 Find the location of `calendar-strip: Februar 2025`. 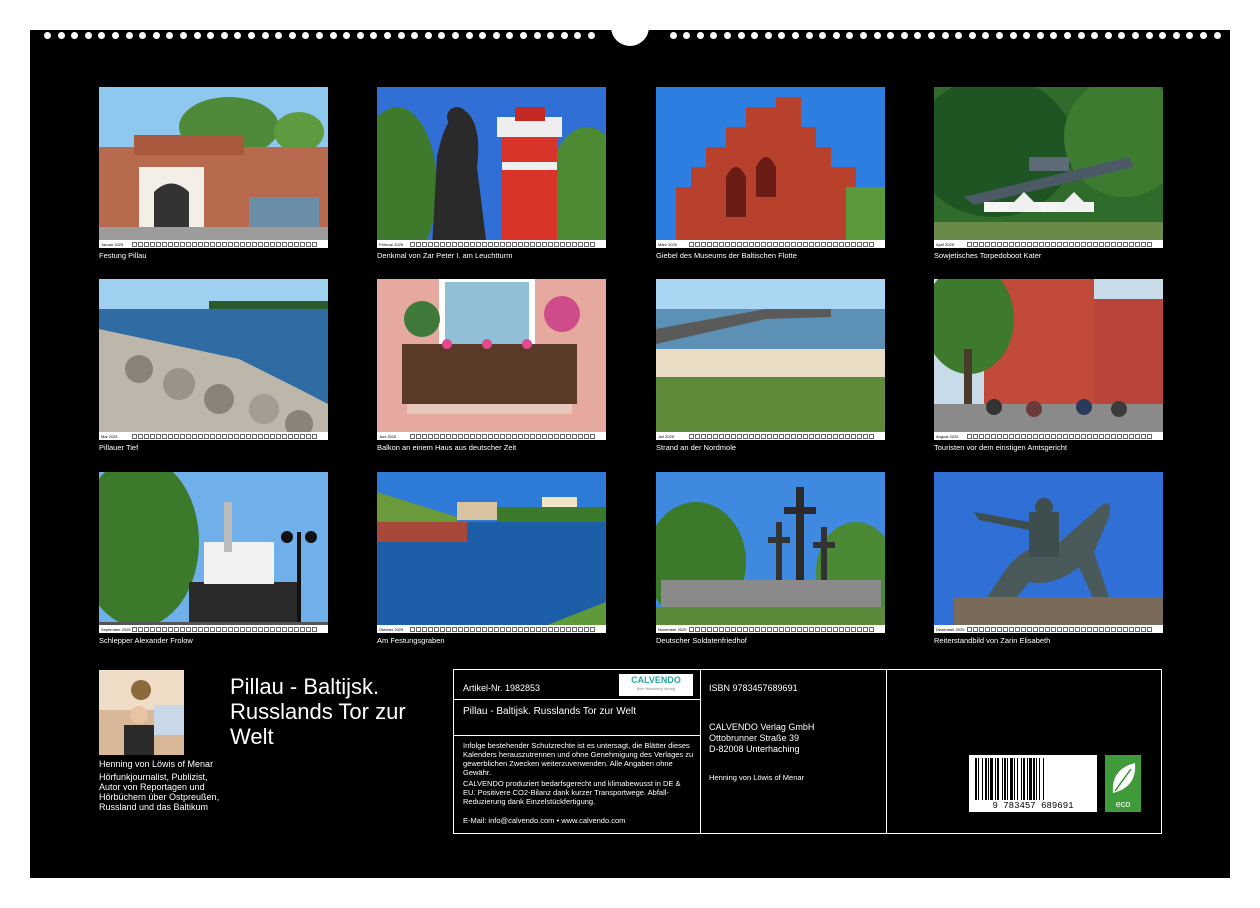

calendar-strip: Februar 2025 is located at coordinates (491, 244).